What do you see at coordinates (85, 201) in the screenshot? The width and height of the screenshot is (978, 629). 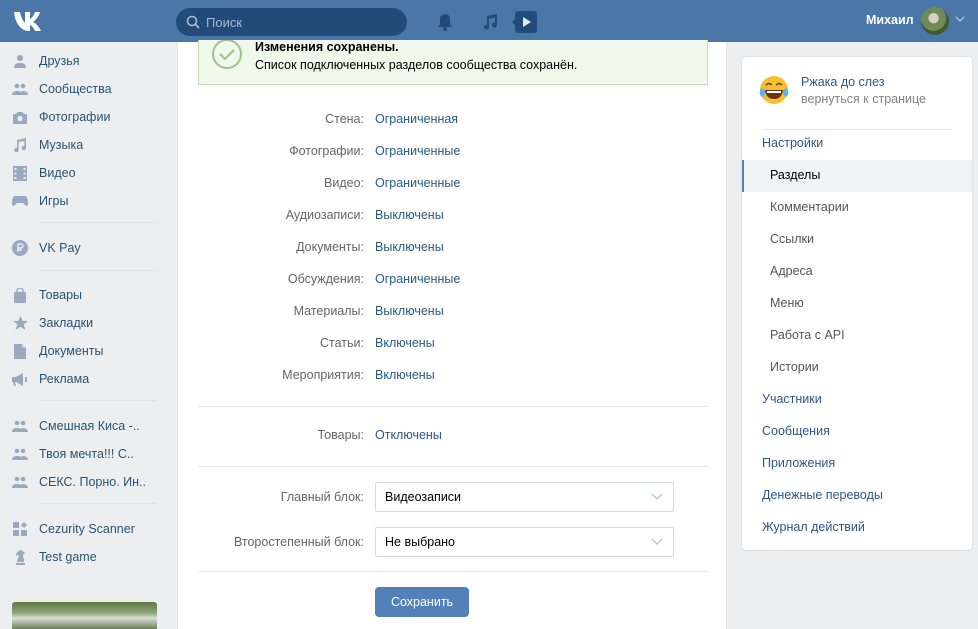 I see `sidebar-item-games: Игры` at bounding box center [85, 201].